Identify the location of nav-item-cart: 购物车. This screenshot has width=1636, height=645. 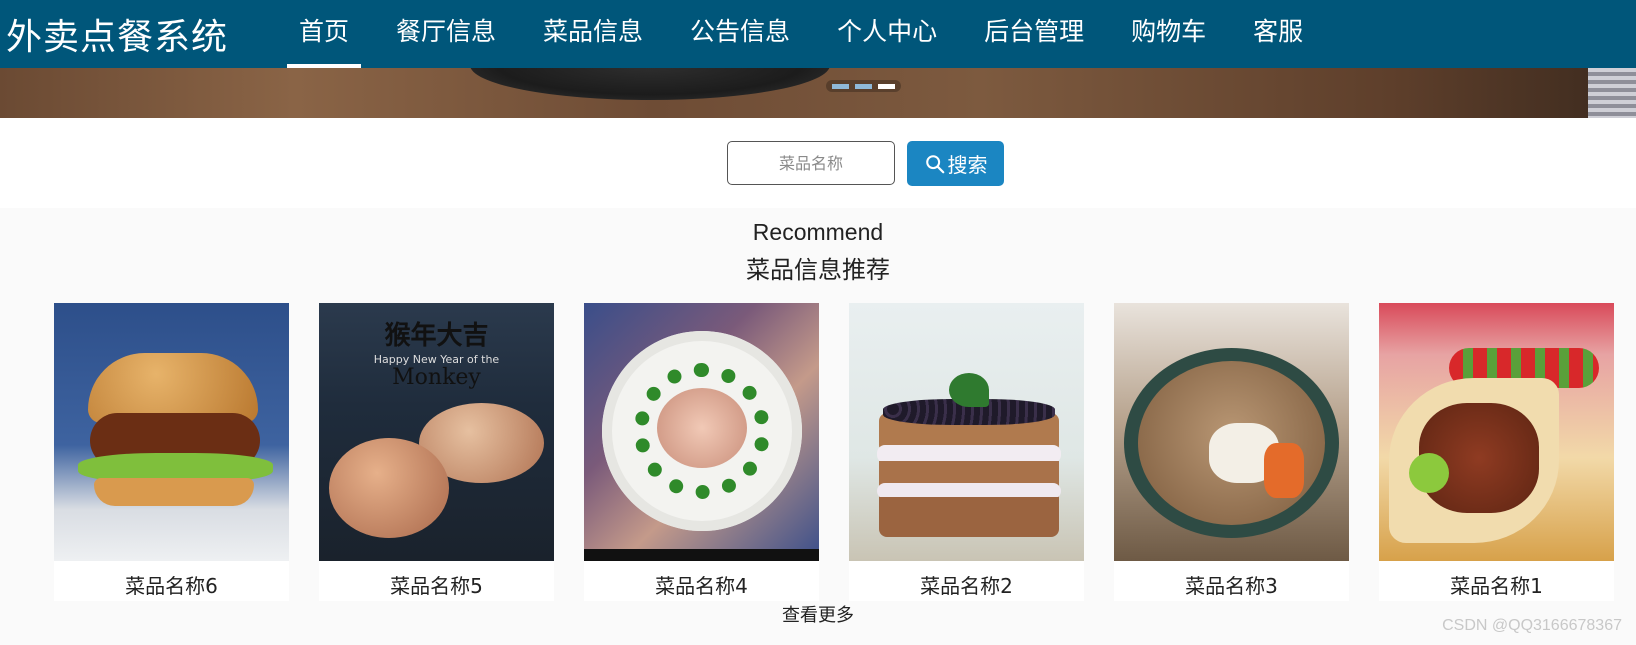
(1168, 34).